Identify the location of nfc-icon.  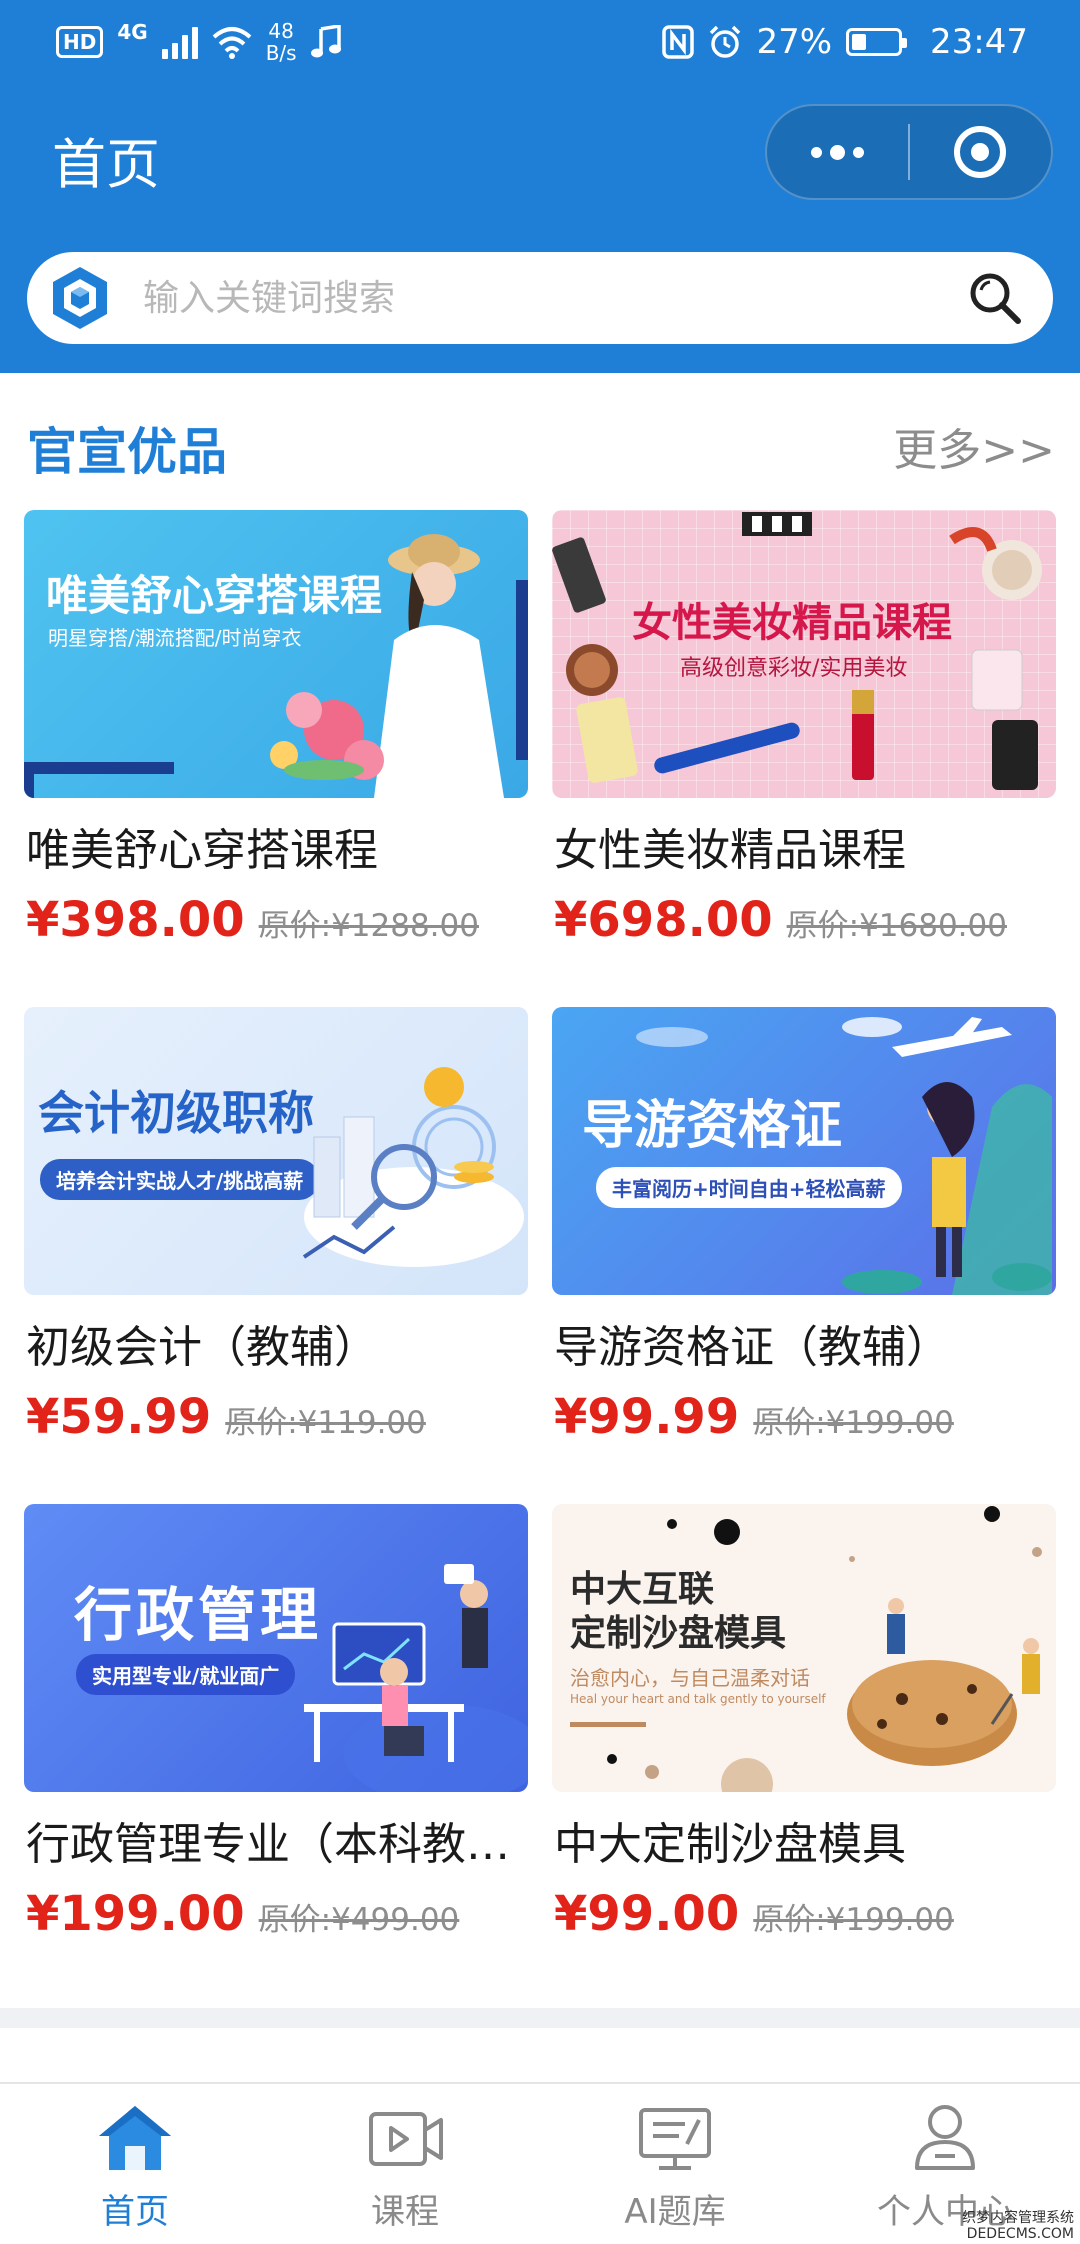
(678, 42).